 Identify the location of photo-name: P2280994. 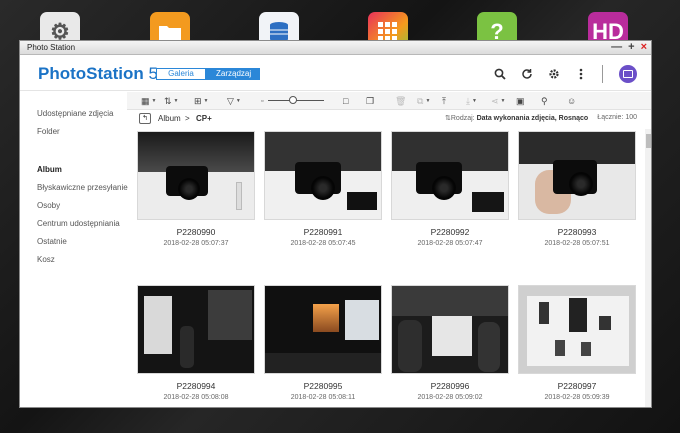
(196, 386).